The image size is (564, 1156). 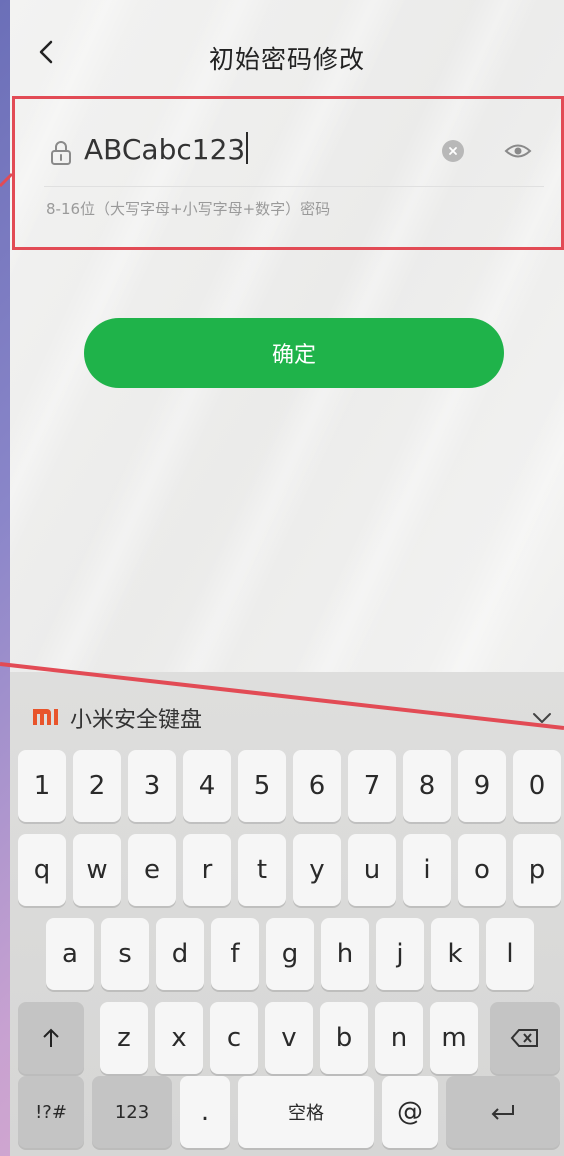 I want to click on key-q: q, so click(x=42, y=870).